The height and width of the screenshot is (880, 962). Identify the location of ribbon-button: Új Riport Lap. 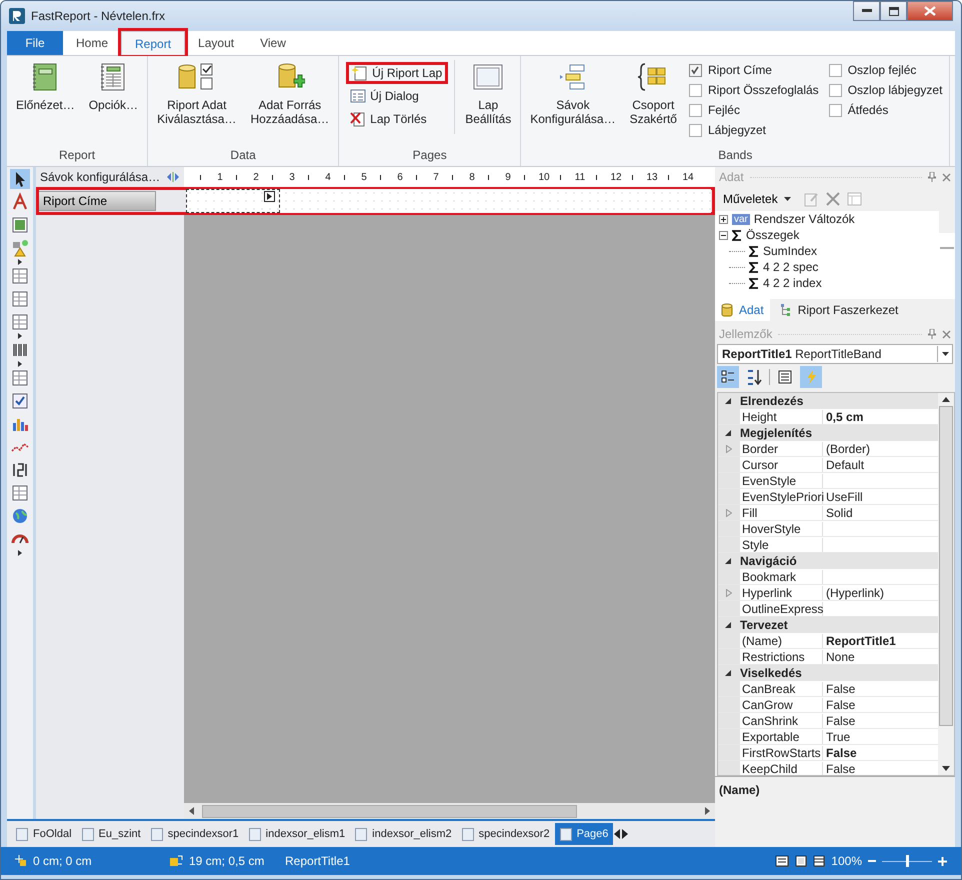
(397, 73).